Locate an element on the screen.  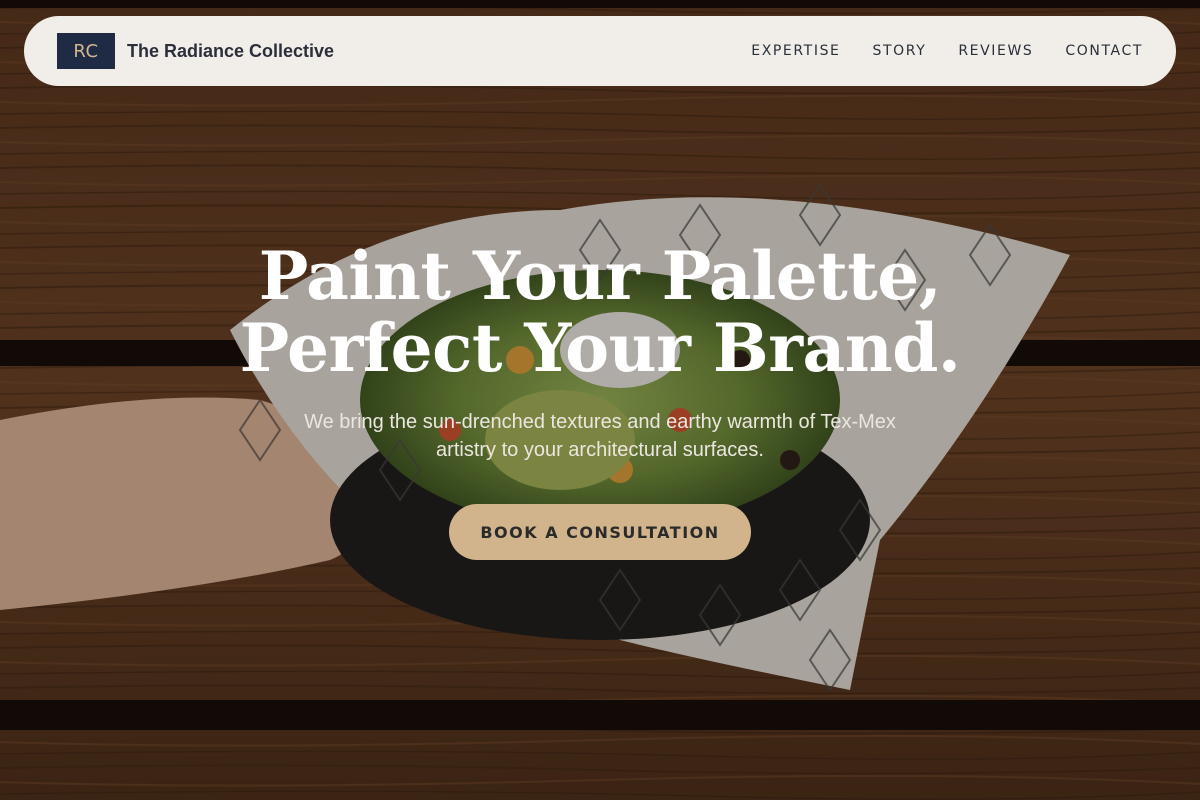
nav-link-contact: CONTACT is located at coordinates (1104, 51).